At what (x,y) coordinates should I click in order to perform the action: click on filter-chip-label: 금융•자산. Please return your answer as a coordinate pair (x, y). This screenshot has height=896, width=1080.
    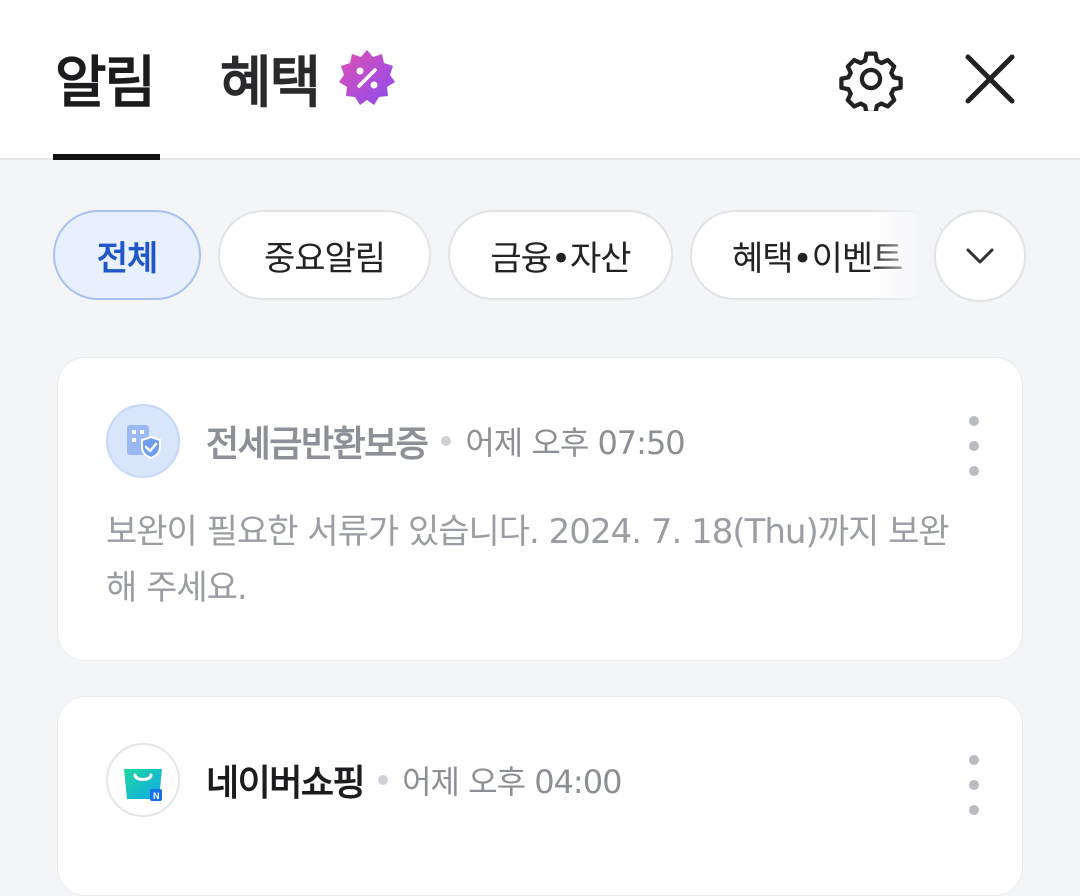
    Looking at the image, I should click on (560, 258).